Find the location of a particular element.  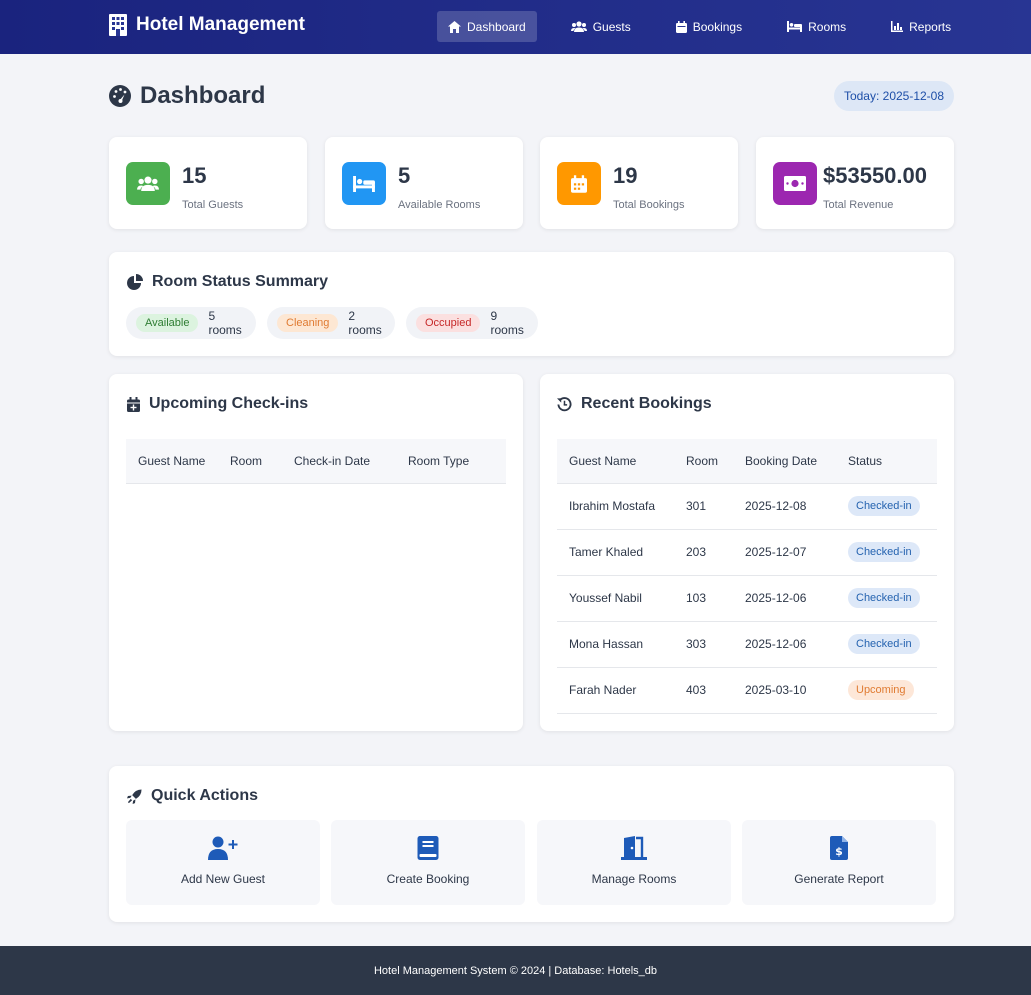

brand: Hotel Management is located at coordinates (206, 25).